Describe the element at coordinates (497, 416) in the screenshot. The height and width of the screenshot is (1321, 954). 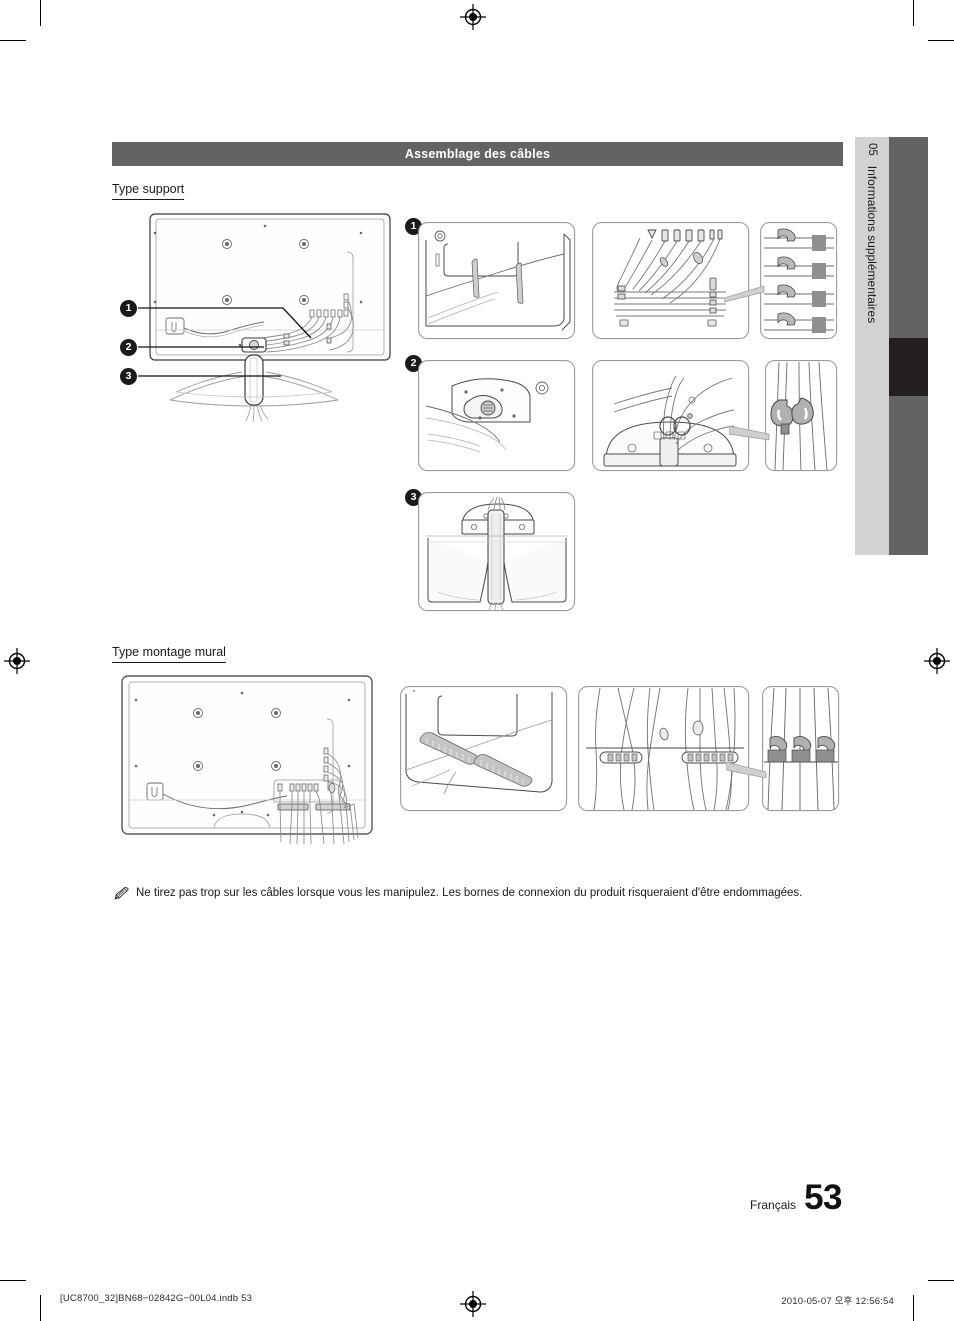
I see `figure-step2-left` at that location.